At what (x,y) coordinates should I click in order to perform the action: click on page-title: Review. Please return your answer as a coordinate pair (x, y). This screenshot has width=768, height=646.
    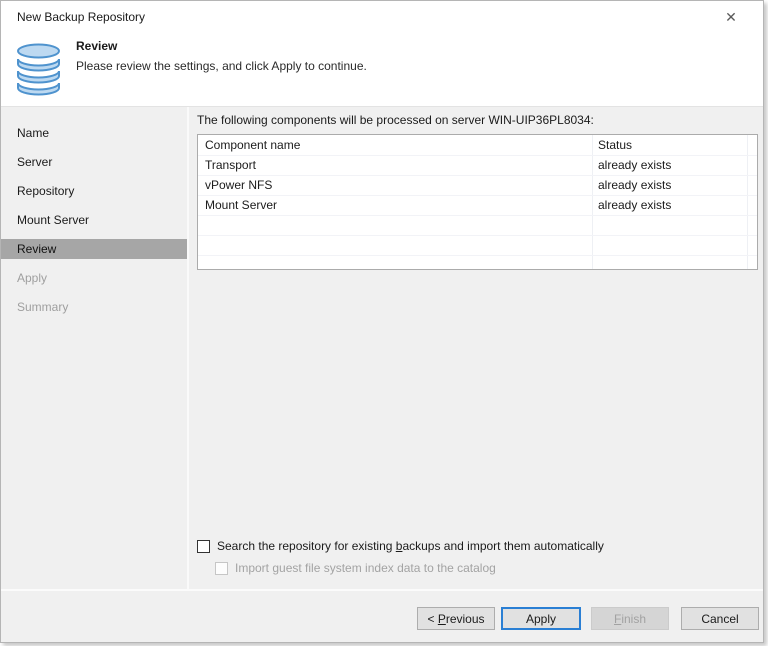
    Looking at the image, I should click on (97, 46).